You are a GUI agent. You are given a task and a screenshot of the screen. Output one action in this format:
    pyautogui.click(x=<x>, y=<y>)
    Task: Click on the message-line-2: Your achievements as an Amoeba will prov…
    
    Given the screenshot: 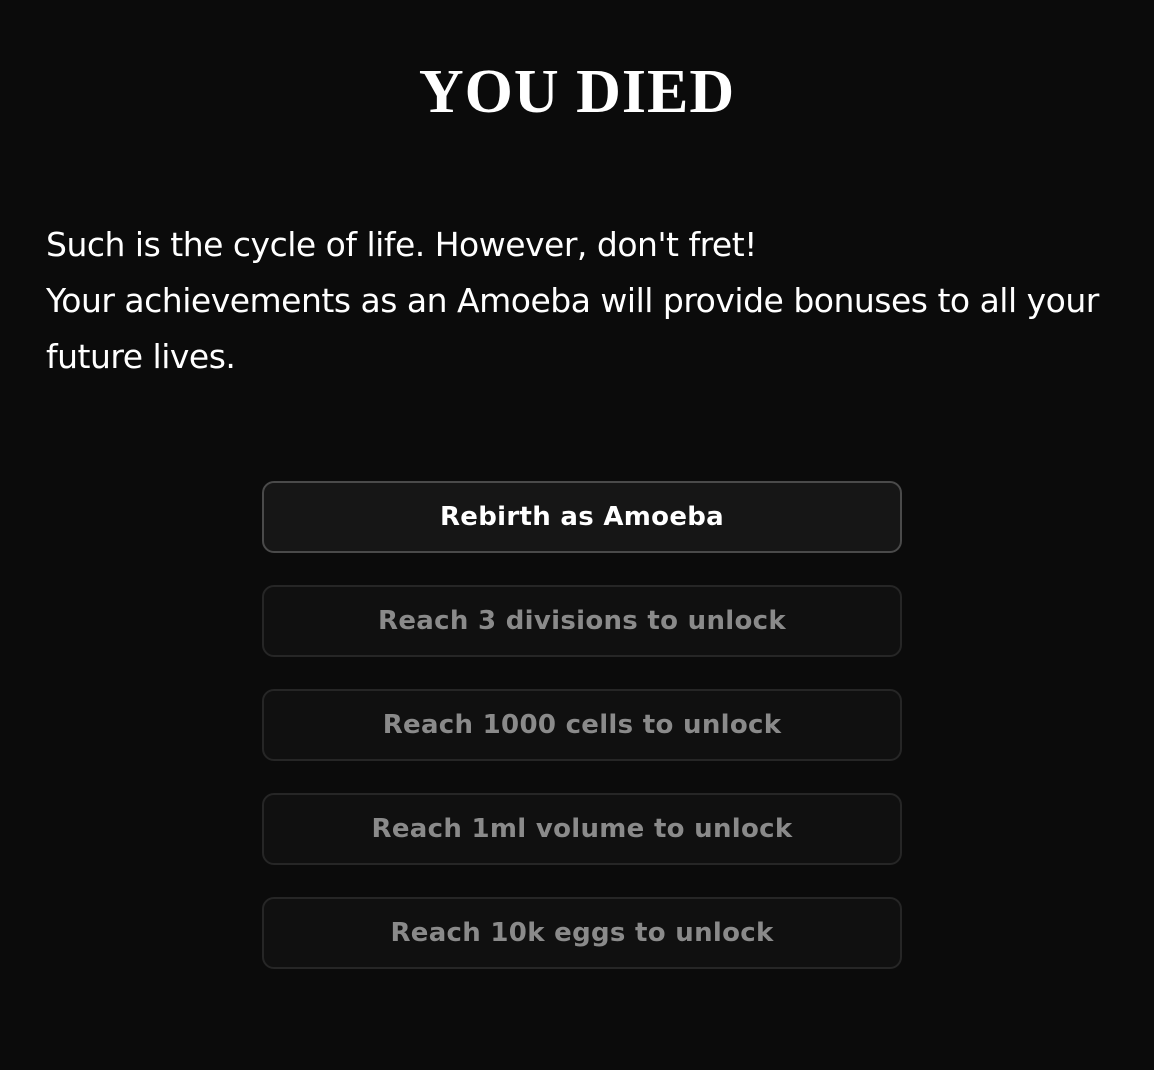 What is the action you would take?
    pyautogui.click(x=572, y=328)
    